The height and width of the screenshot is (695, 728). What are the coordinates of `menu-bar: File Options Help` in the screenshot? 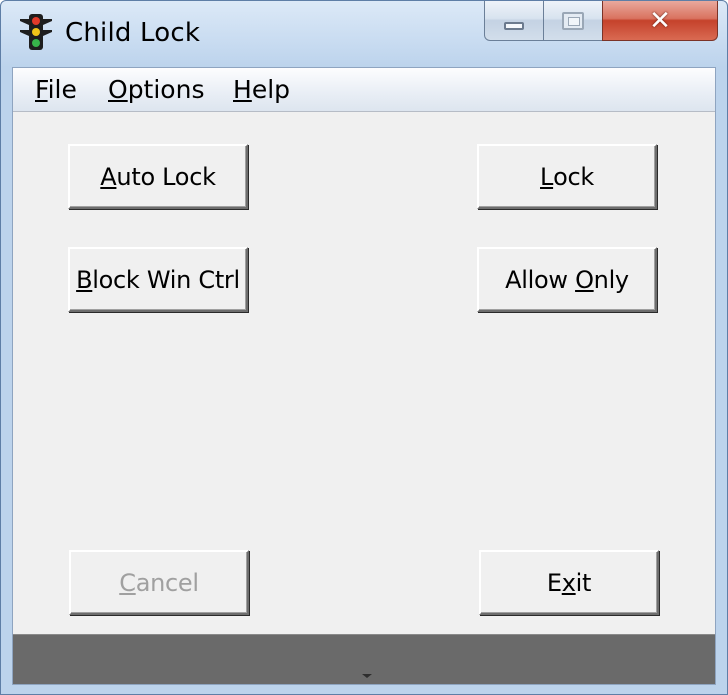 It's located at (364, 90).